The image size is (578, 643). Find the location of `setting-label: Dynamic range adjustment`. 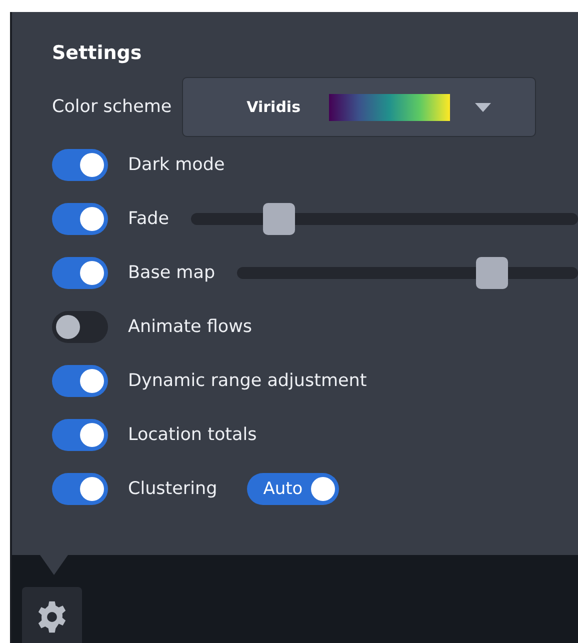

setting-label: Dynamic range adjustment is located at coordinates (247, 381).